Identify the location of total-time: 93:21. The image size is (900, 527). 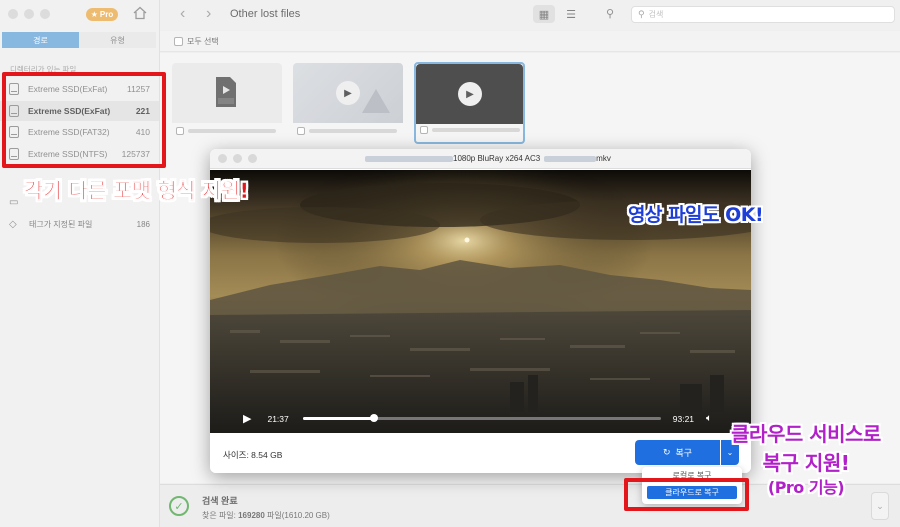
(683, 418).